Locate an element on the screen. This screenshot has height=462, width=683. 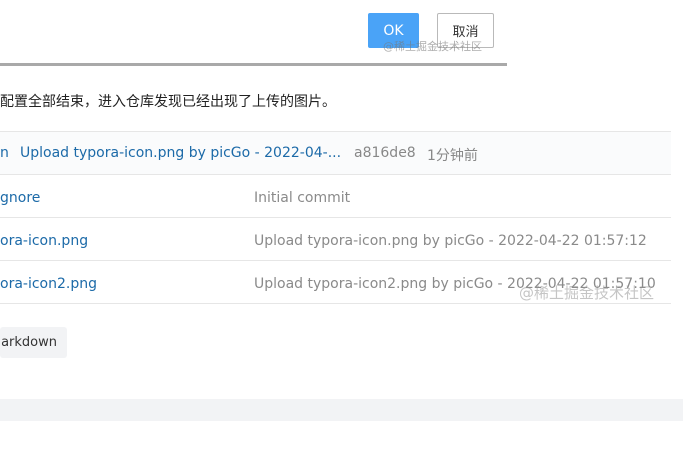
table-row: gnore Initial commit is located at coordinates (335, 196).